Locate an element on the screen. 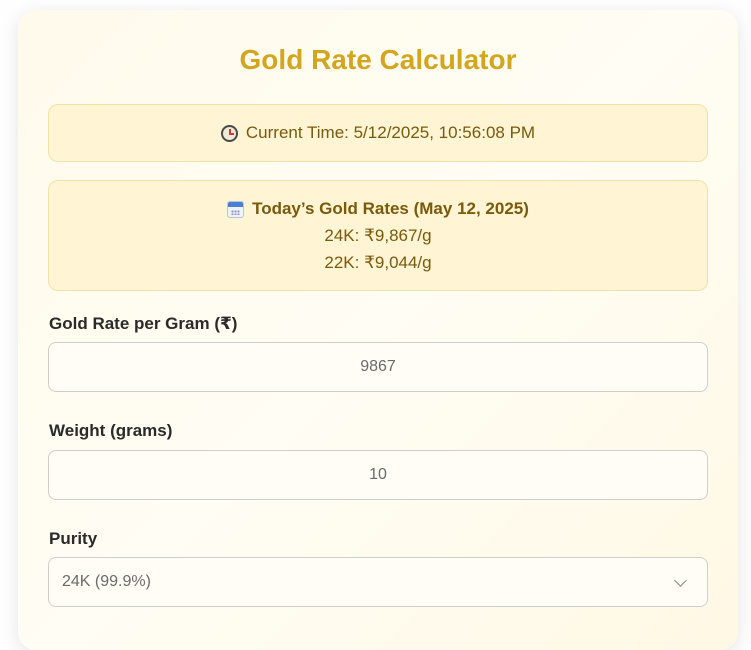  page-title: Gold Rate Calculator is located at coordinates (378, 59).